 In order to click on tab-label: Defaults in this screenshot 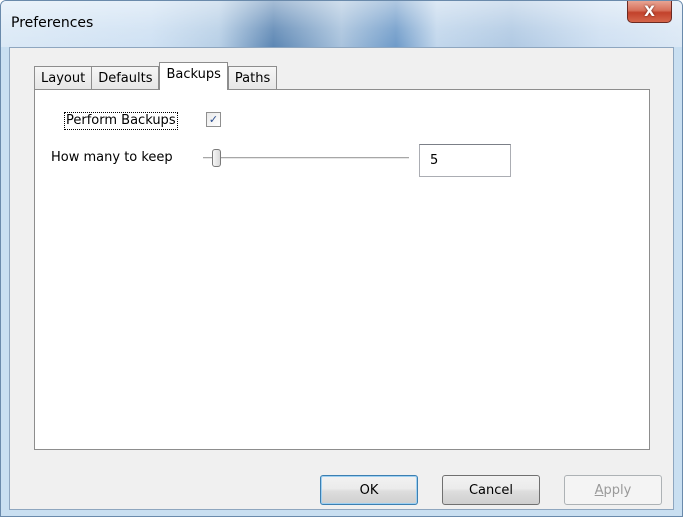, I will do `click(125, 78)`.